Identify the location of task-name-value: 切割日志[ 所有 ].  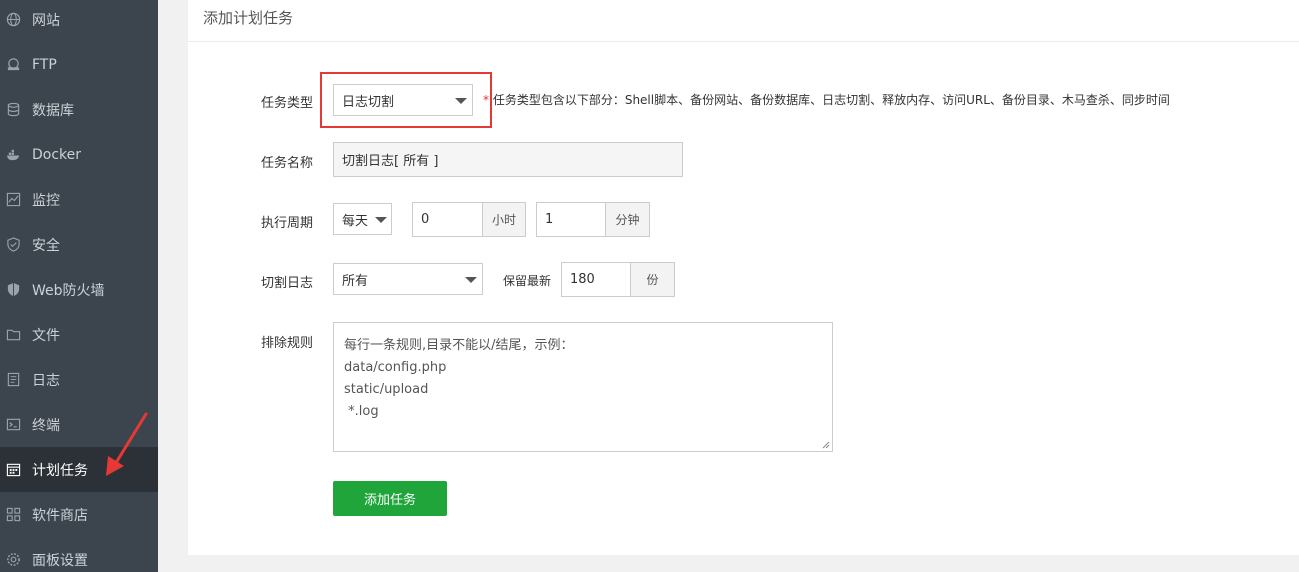
(390, 161).